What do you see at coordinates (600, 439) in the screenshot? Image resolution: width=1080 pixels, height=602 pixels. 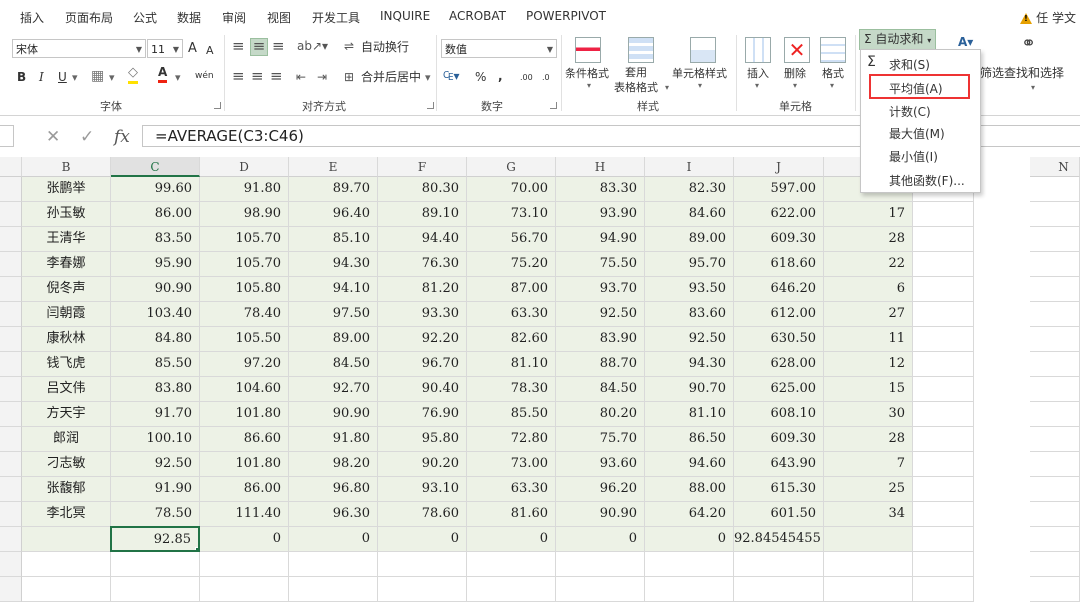 I see `cell-h: 75.70` at bounding box center [600, 439].